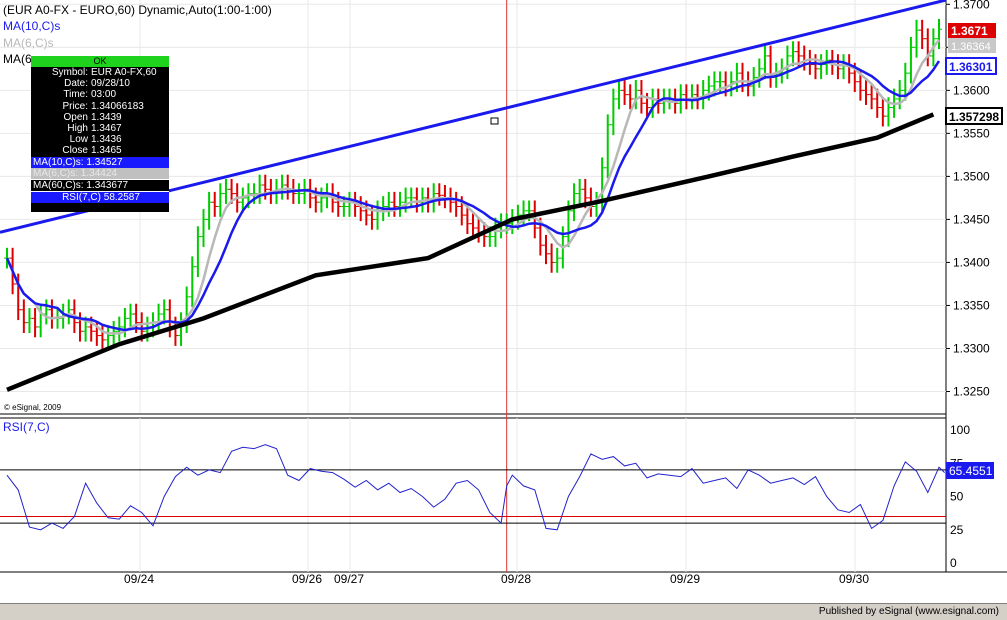 Image resolution: width=1007 pixels, height=620 pixels. Describe the element at coordinates (971, 219) in the screenshot. I see `price-tick-label: 1.3450` at that location.